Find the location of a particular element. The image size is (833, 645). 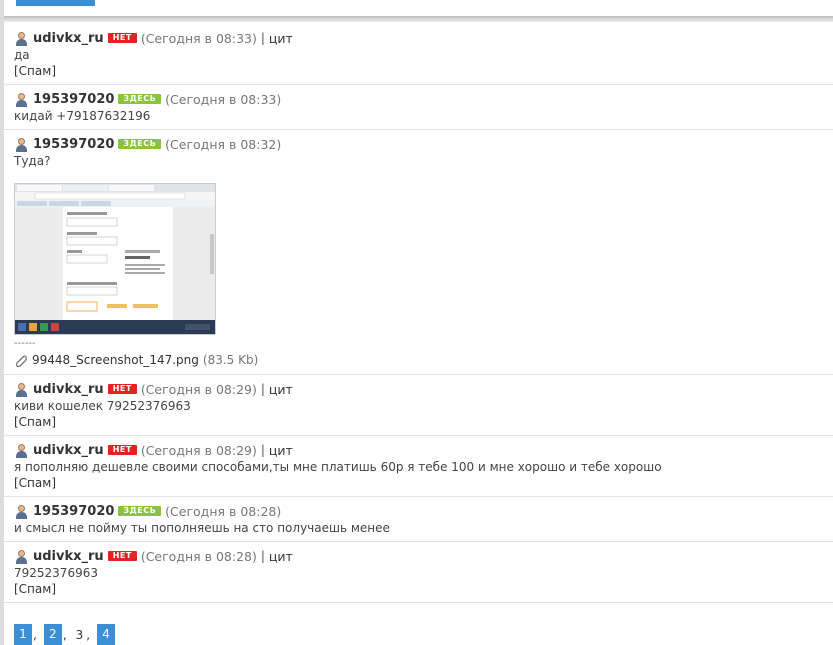

message-header: 195397020 ЗДЕСЬ (Сегодня в 08:28) is located at coordinates (418, 511).